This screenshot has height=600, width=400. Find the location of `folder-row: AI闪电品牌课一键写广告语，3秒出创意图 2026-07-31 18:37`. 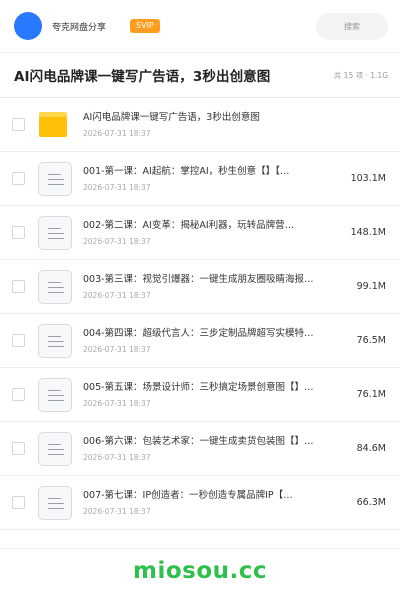

folder-row: AI闪电品牌课一键写广告语，3秒出创意图 2026-07-31 18:37 is located at coordinates (200, 125).